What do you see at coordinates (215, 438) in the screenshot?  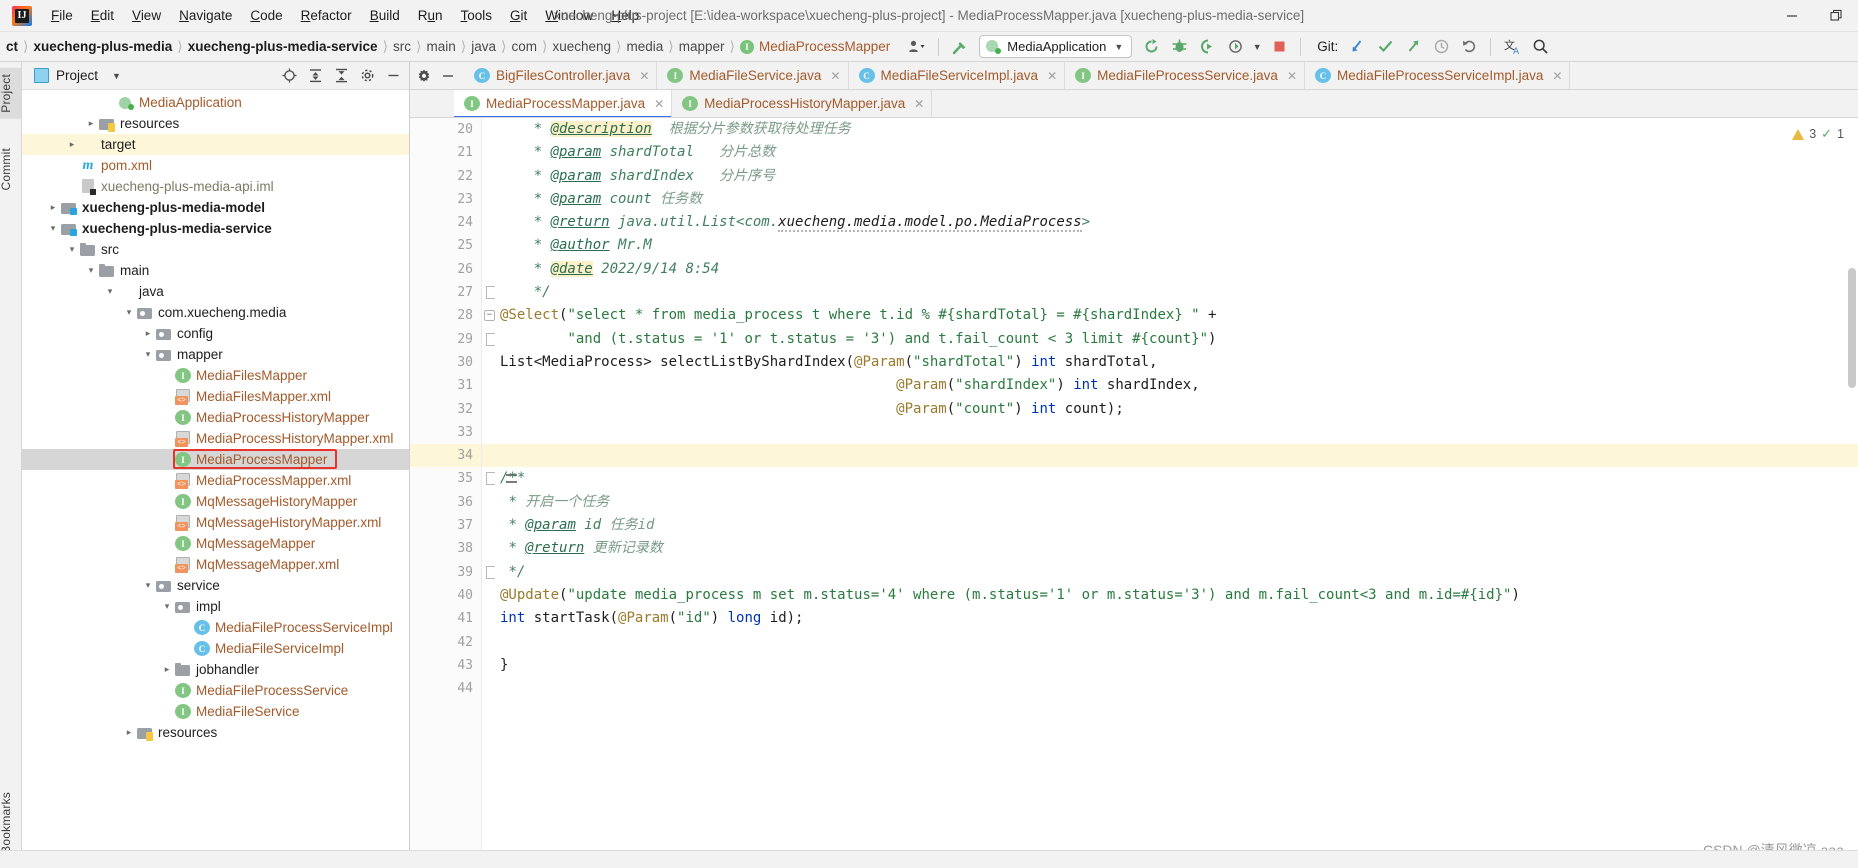 I see `tree-row: MediaProcessHistoryMapper.xml` at bounding box center [215, 438].